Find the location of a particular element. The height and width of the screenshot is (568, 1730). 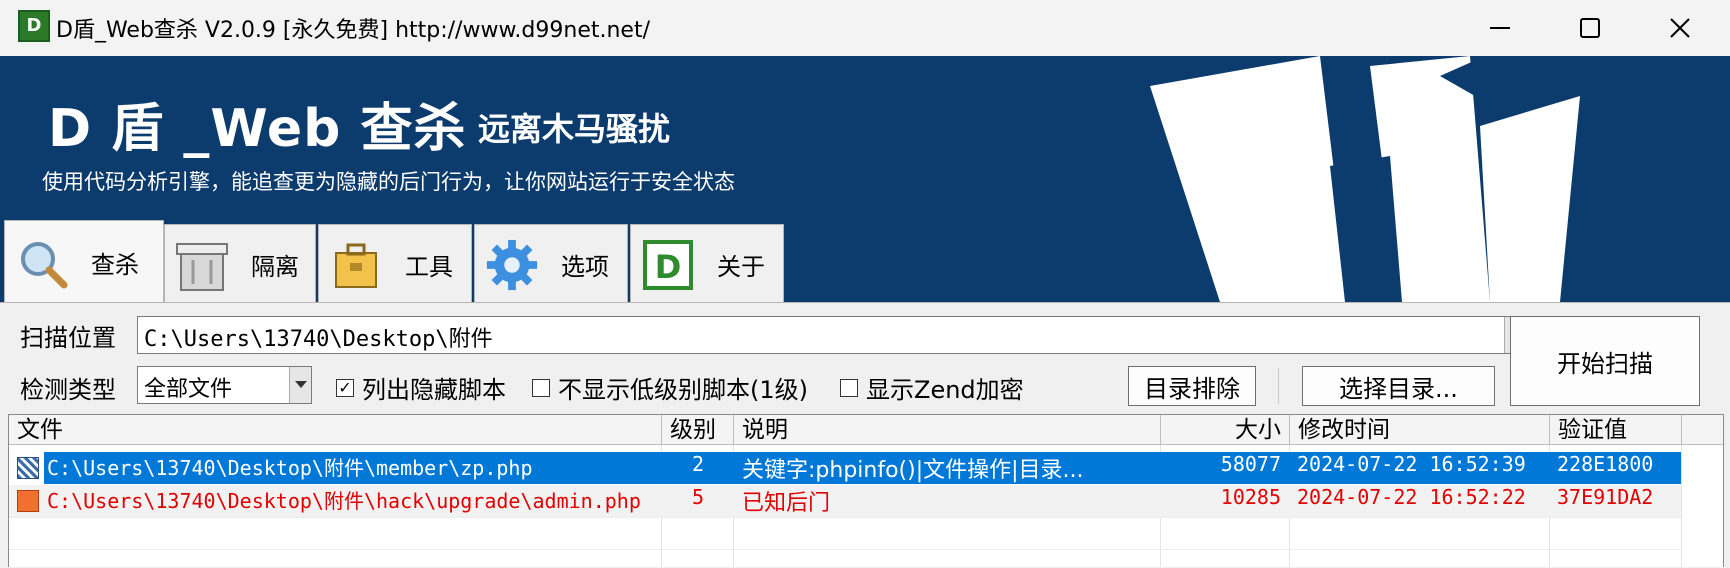

show-zend-checkbox: 显示Zend加密 is located at coordinates (932, 387).